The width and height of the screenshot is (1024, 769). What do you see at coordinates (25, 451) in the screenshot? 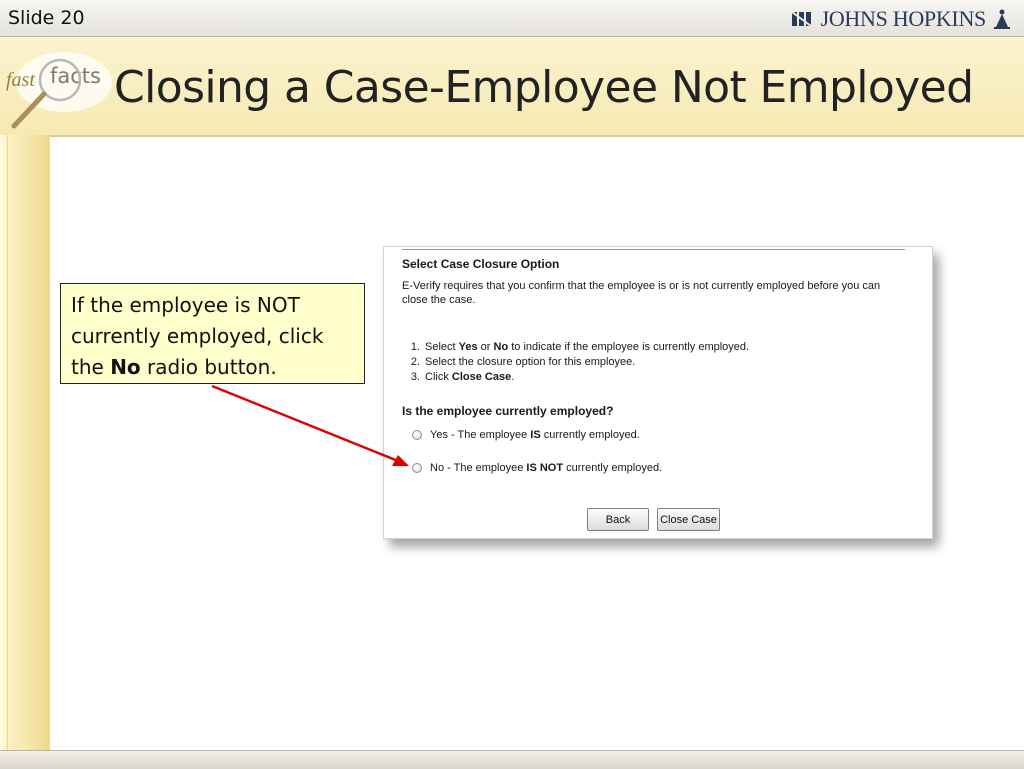
I see `left-decor-stripe` at bounding box center [25, 451].